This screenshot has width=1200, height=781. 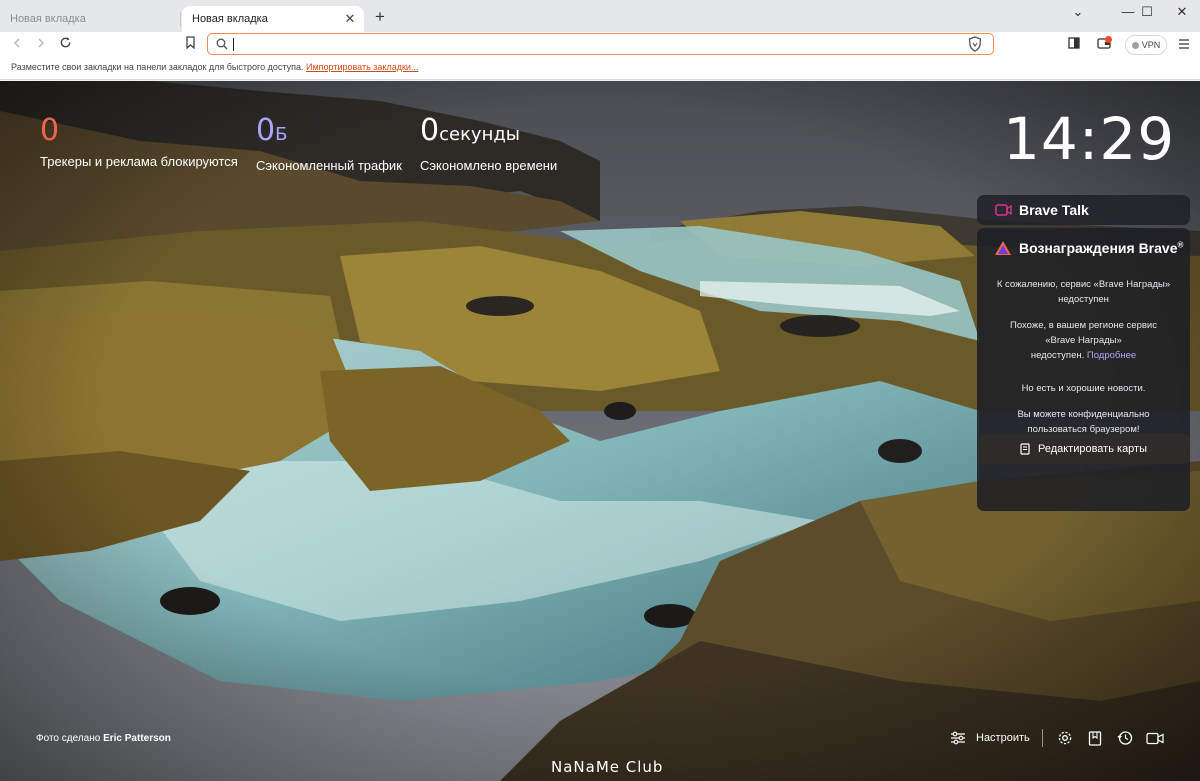 I want to click on forward-button, so click(x=41, y=45).